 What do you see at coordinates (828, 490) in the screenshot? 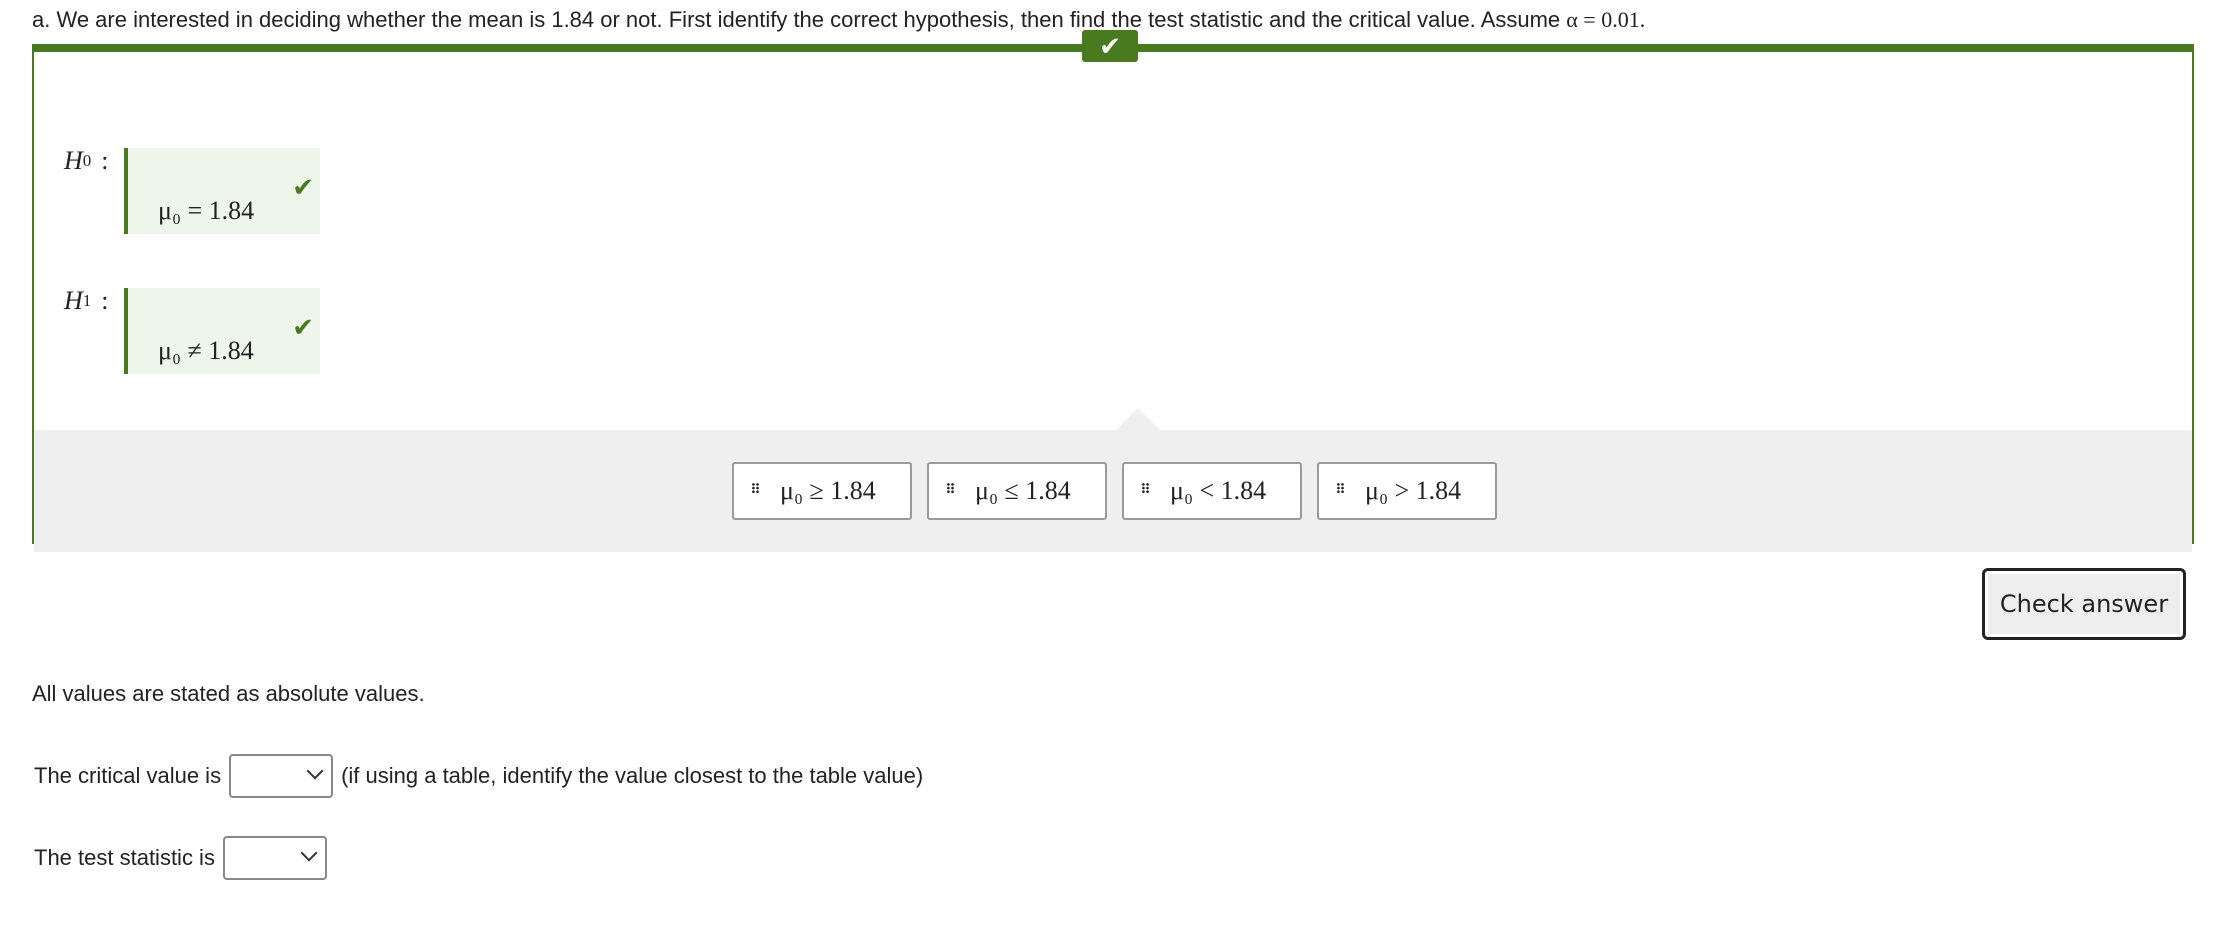
I see `option-label: μ₀ ≥ 1.84` at bounding box center [828, 490].